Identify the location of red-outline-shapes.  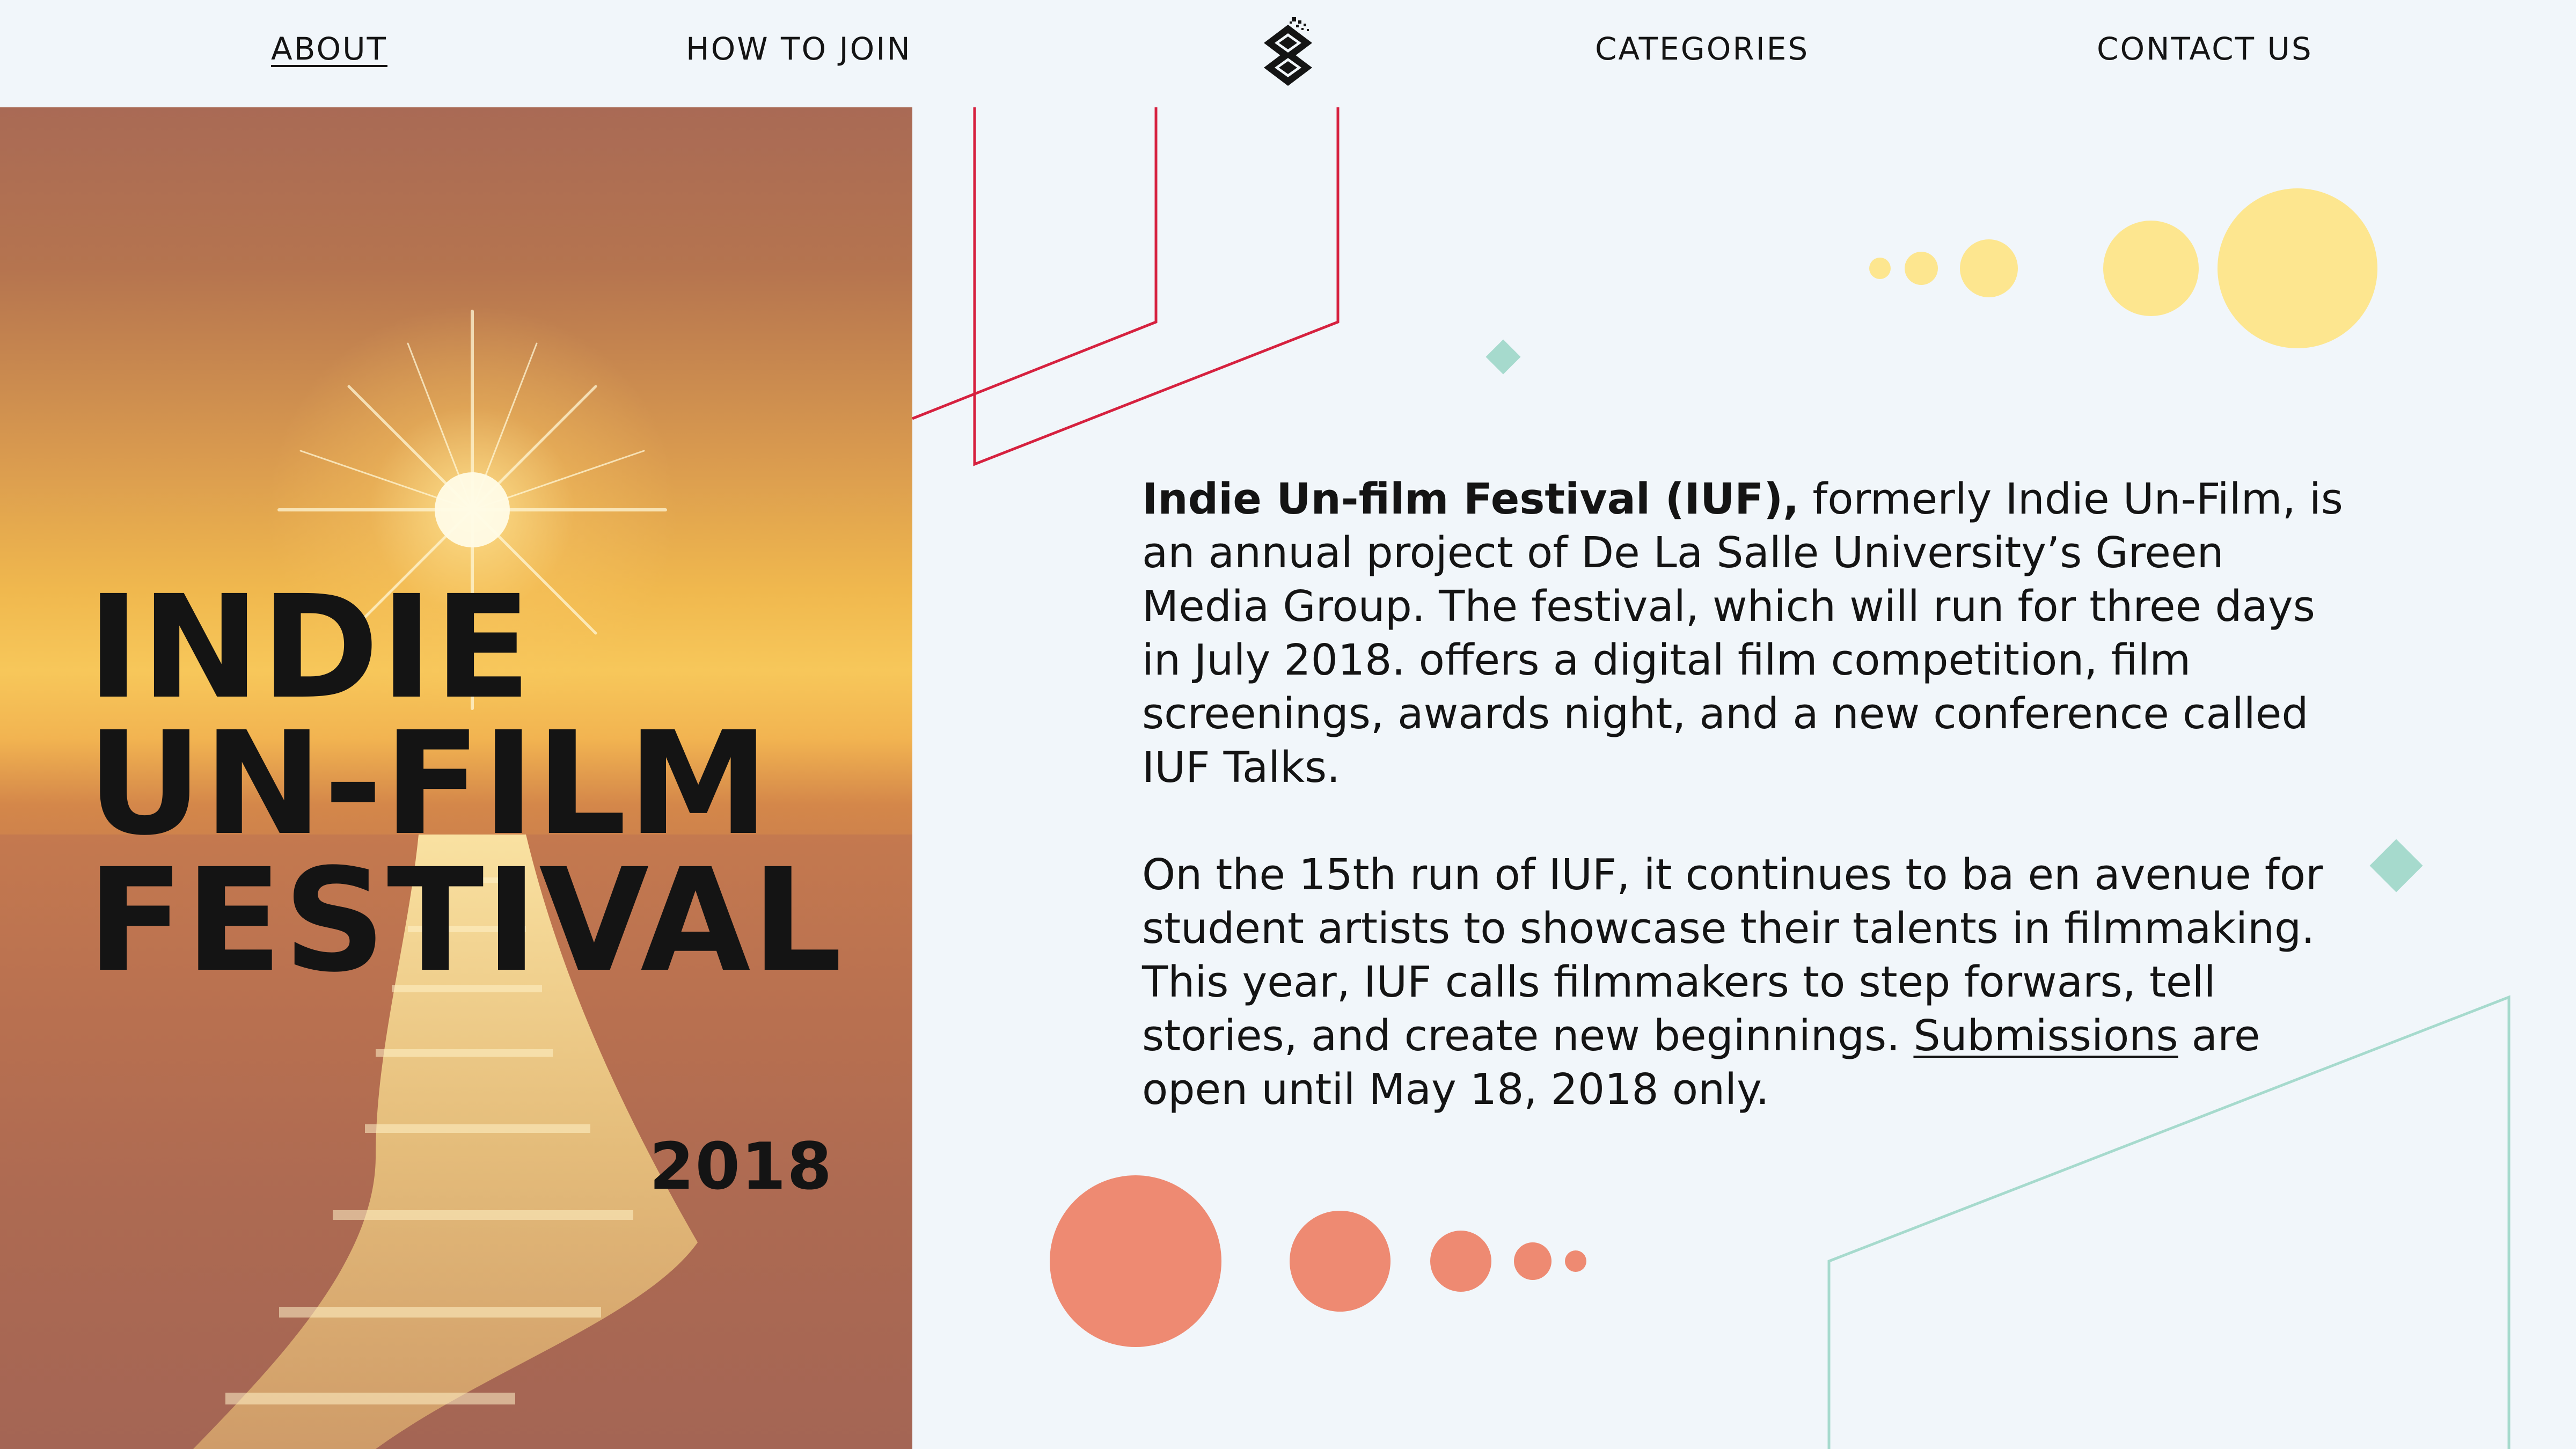
(1126, 286).